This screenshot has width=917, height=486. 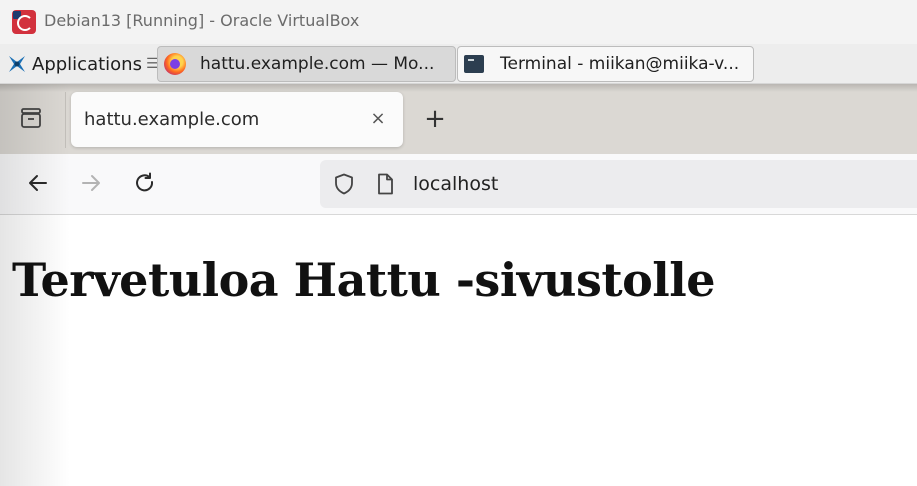 What do you see at coordinates (344, 184) in the screenshot?
I see `tracking-protection-shield-icon` at bounding box center [344, 184].